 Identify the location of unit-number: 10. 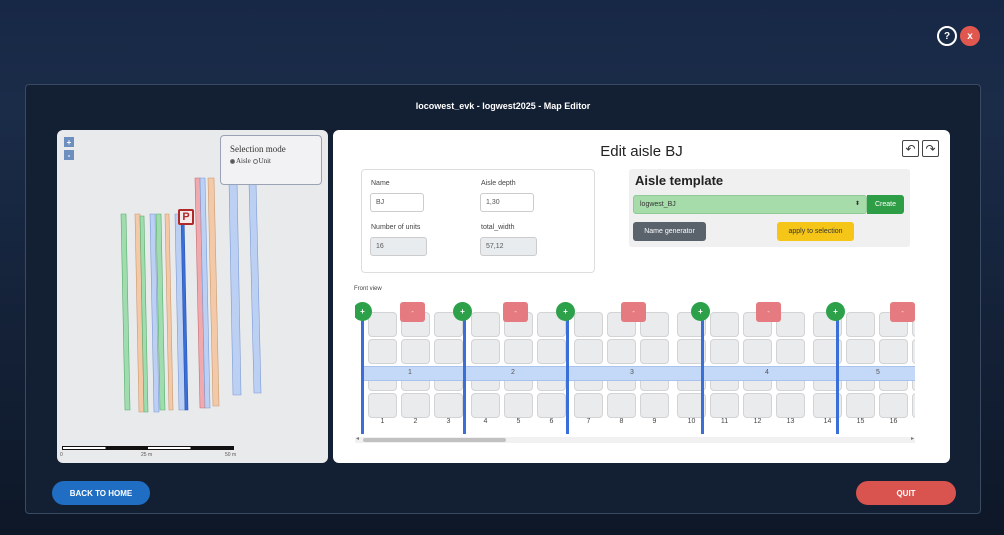
(691, 421).